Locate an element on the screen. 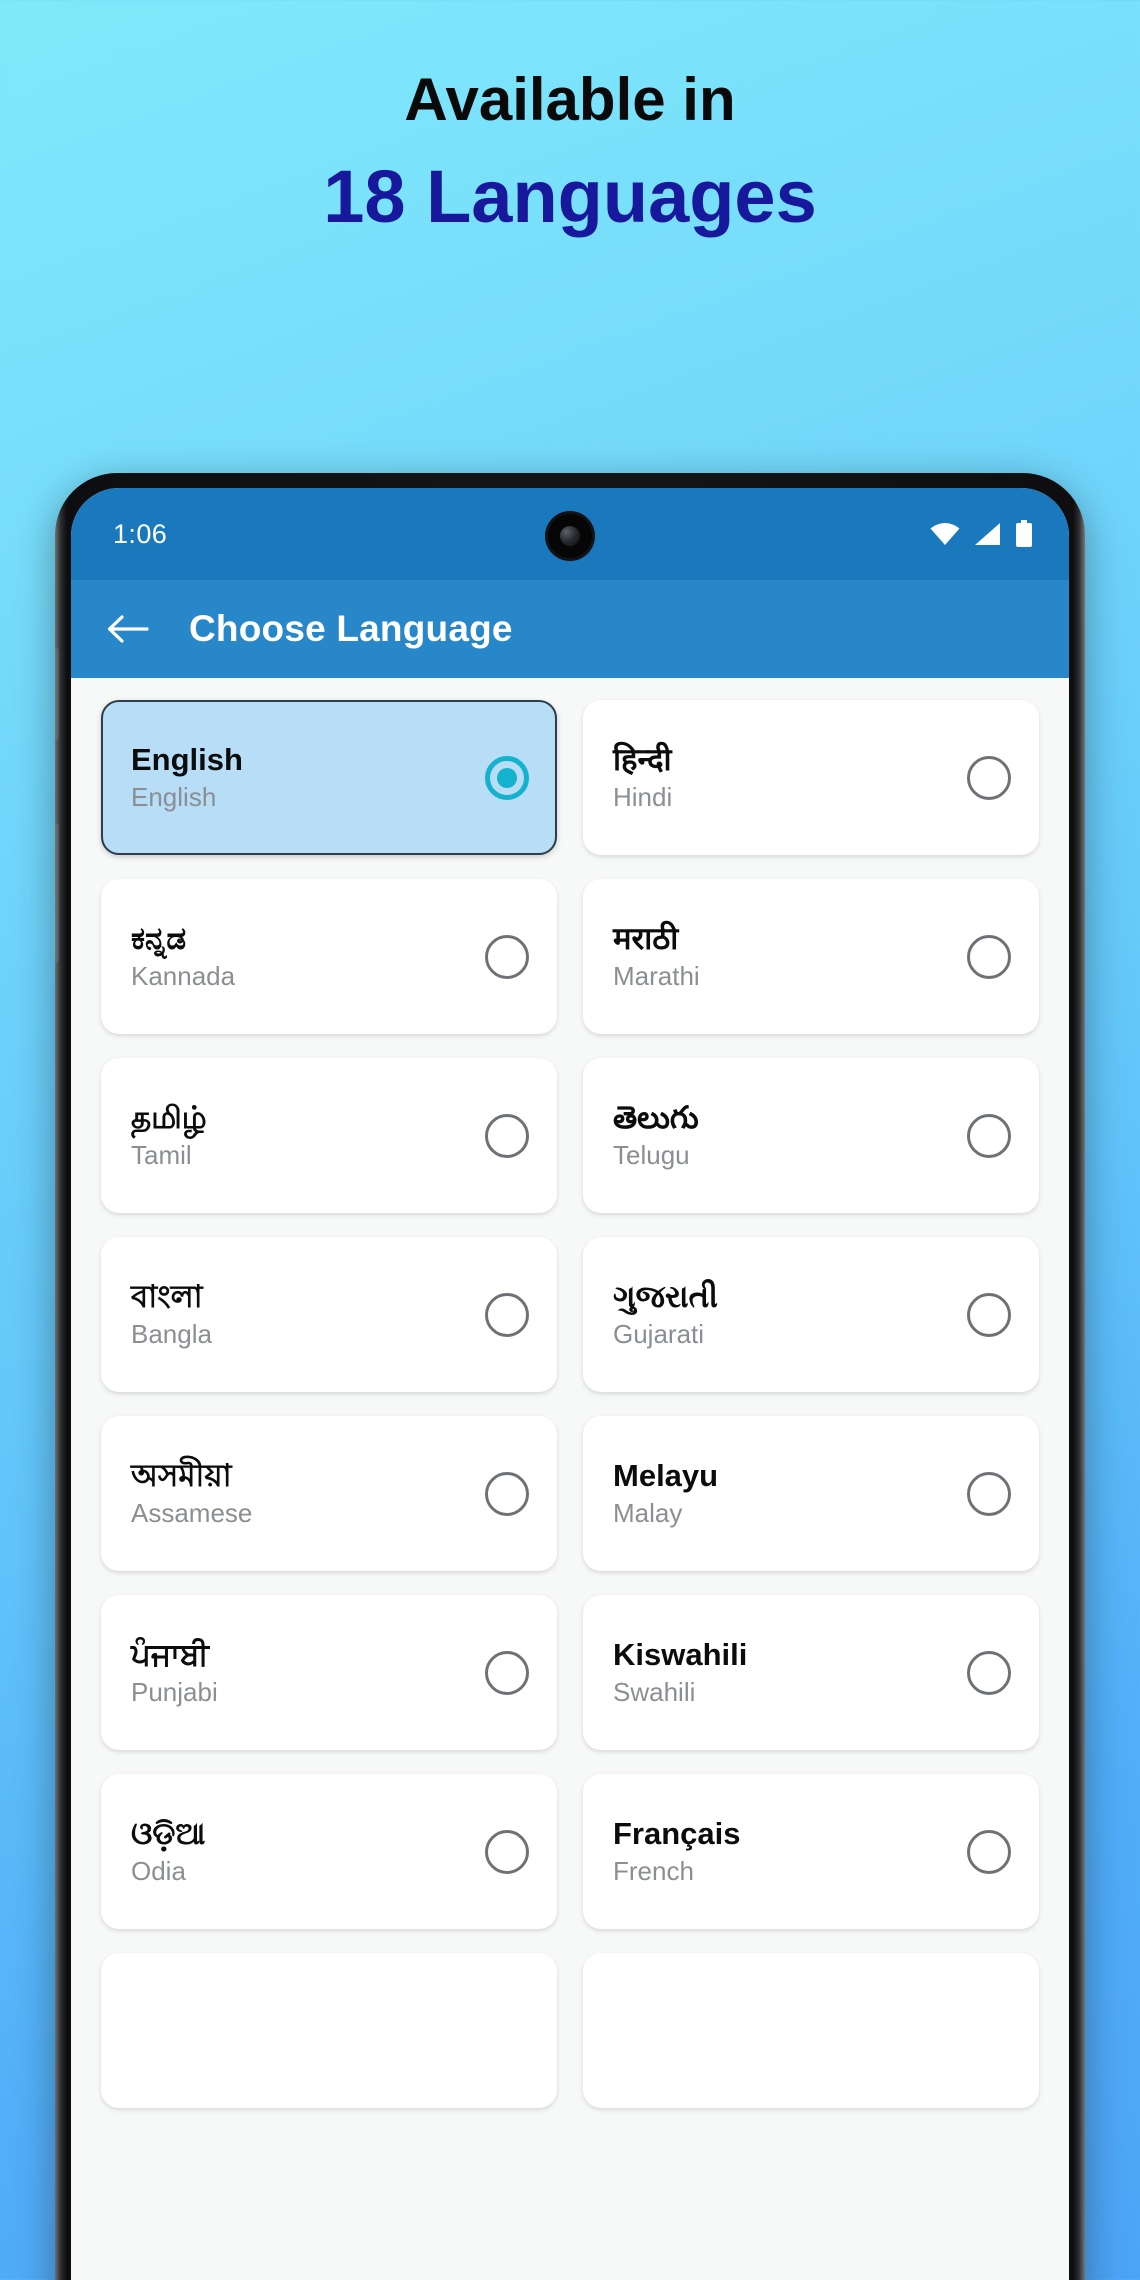  language-card-partial-right is located at coordinates (811, 2030).